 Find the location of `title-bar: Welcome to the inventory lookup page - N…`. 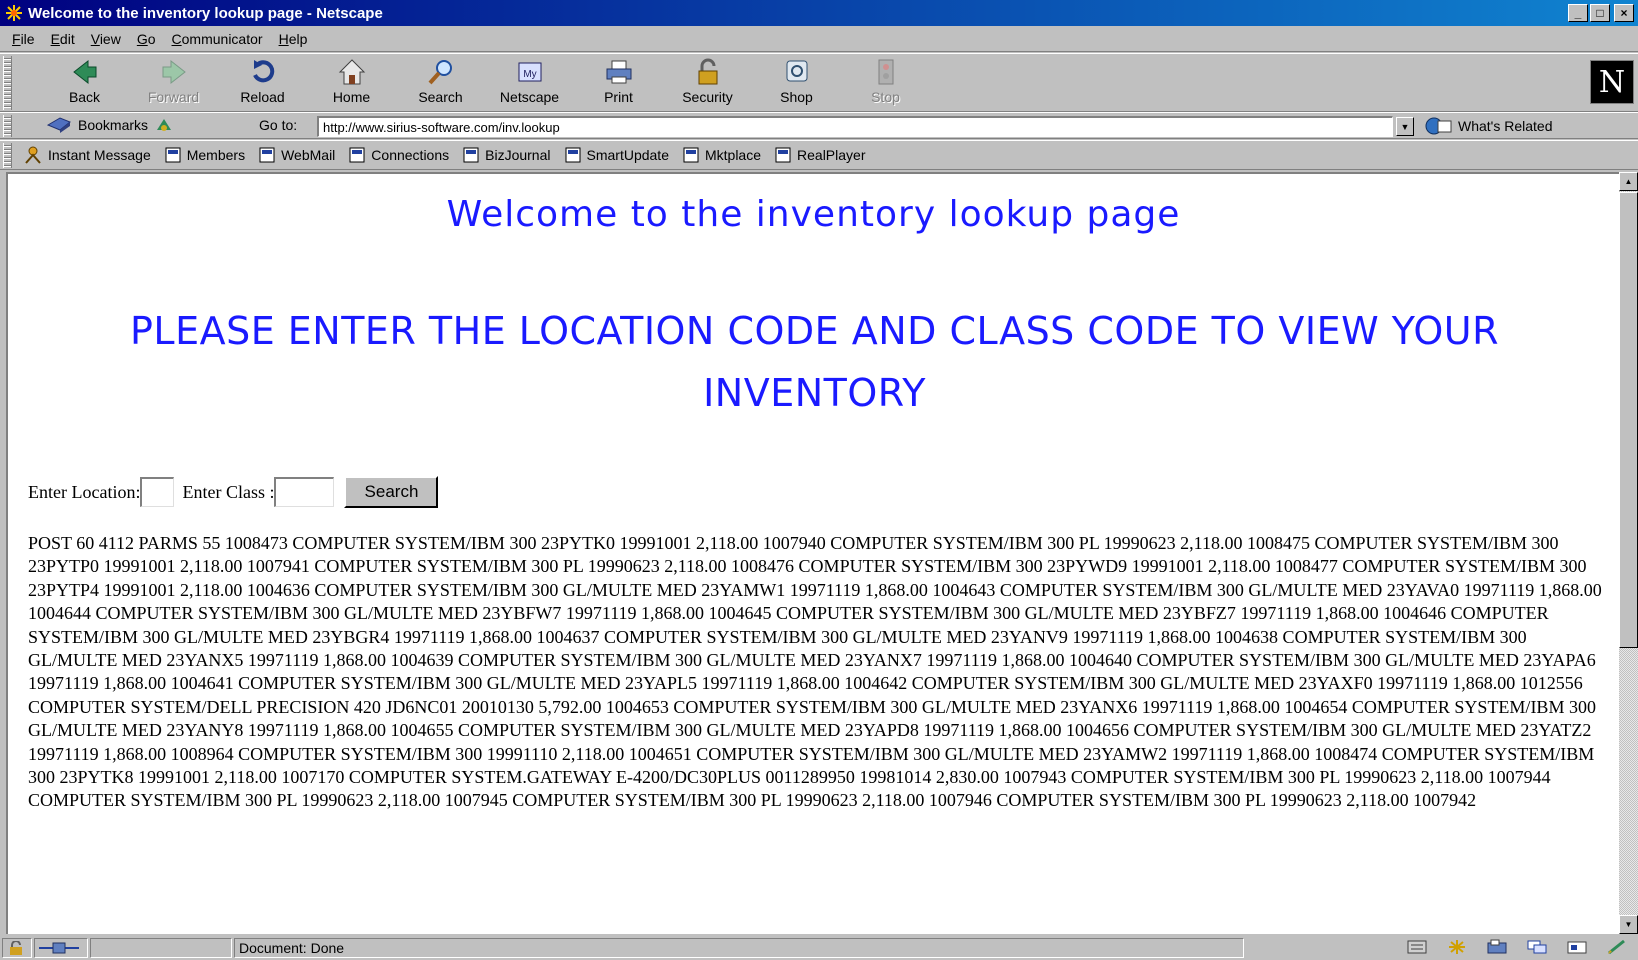

title-bar: Welcome to the inventory lookup page - N… is located at coordinates (819, 13).